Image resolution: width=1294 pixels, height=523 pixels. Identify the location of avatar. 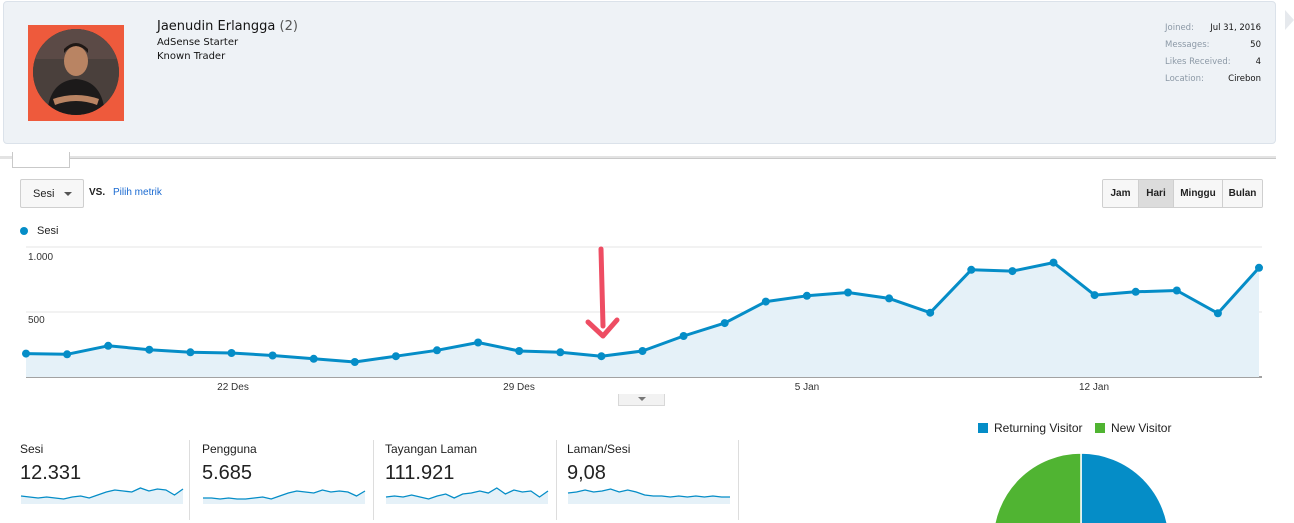
(76, 73).